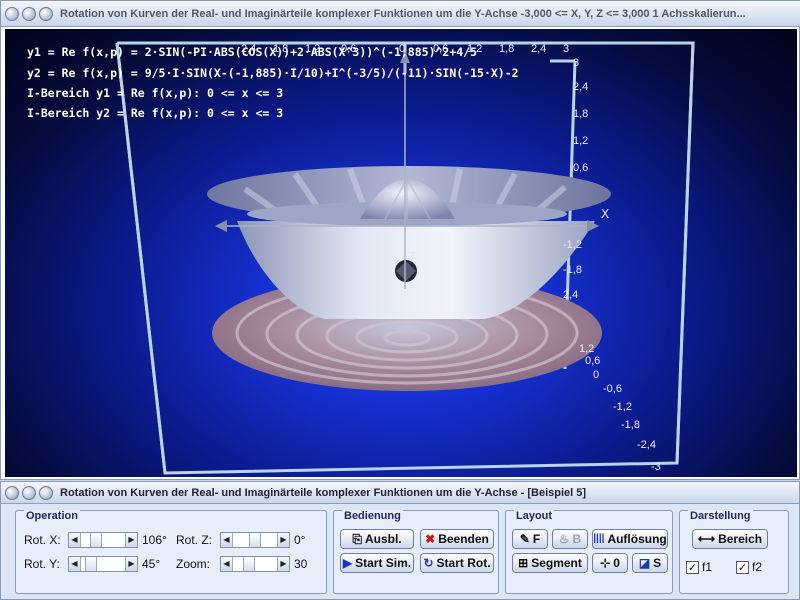  Describe the element at coordinates (457, 563) in the screenshot. I see `start-rot-button: ↻ Start Rot.` at that location.